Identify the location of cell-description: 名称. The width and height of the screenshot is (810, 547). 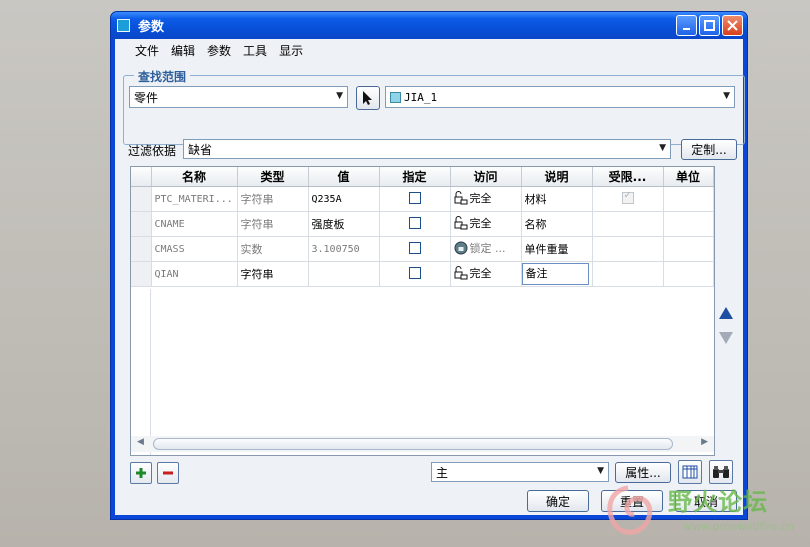
(557, 224).